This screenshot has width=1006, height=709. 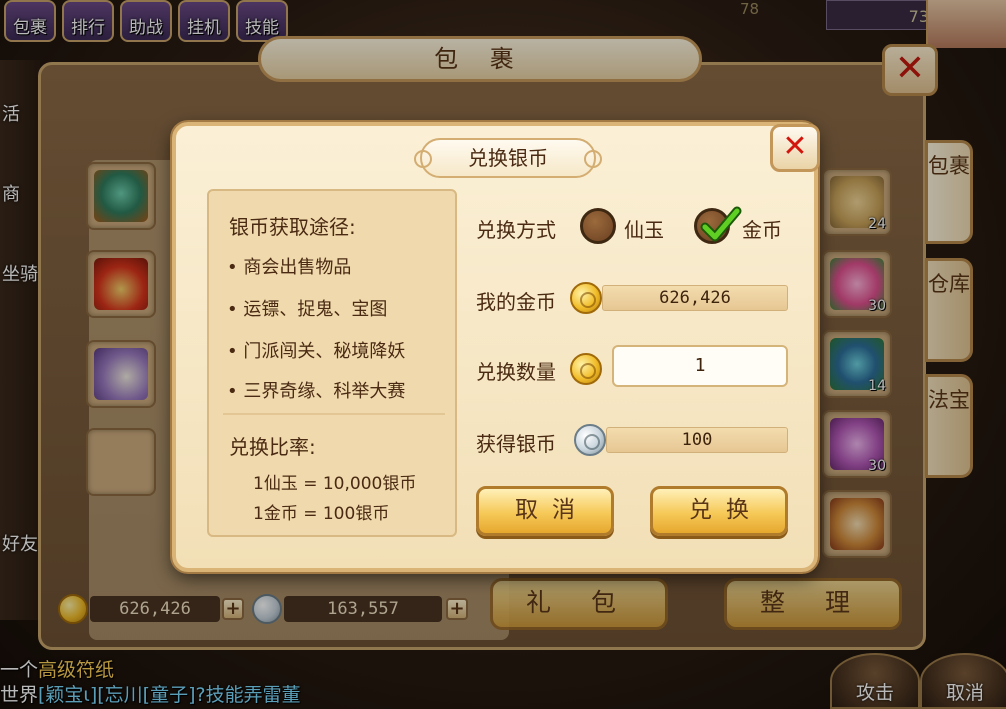 I want to click on gold-option-label: 金币, so click(x=762, y=228).